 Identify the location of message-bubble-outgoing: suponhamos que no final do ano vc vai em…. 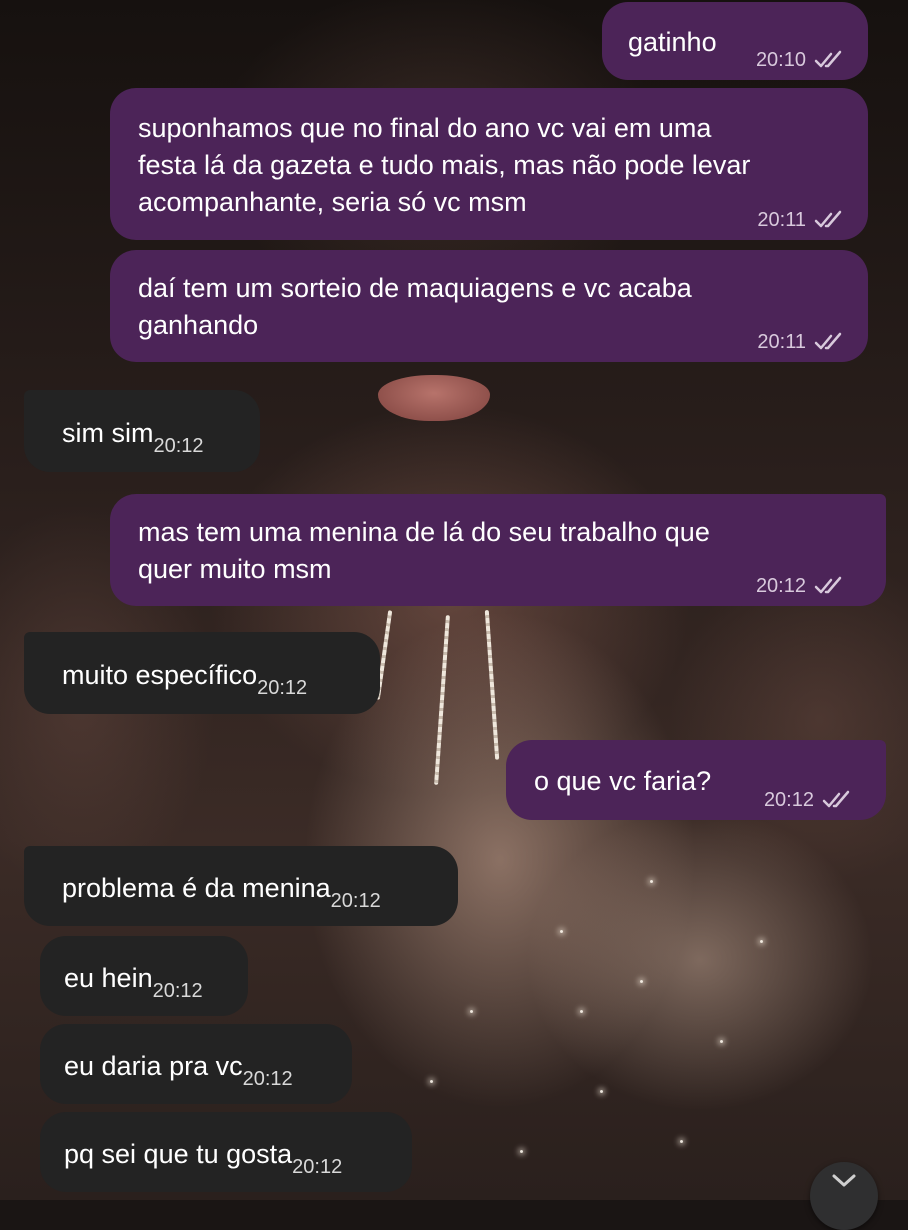
(489, 164).